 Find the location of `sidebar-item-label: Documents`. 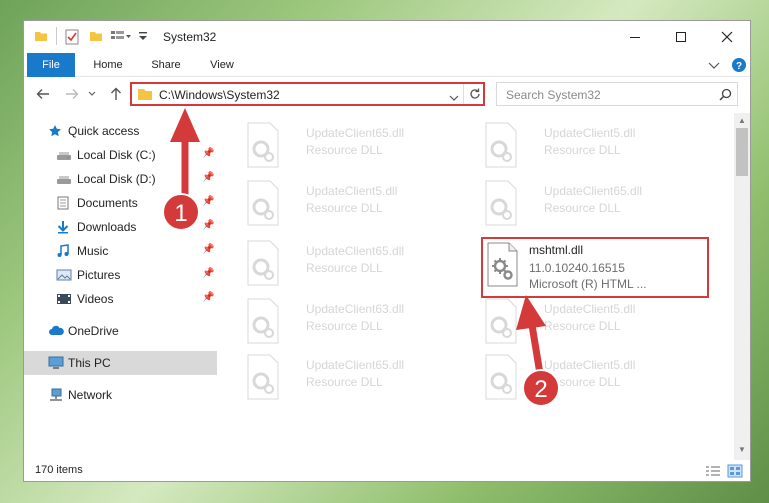

sidebar-item-label: Documents is located at coordinates (107, 203).